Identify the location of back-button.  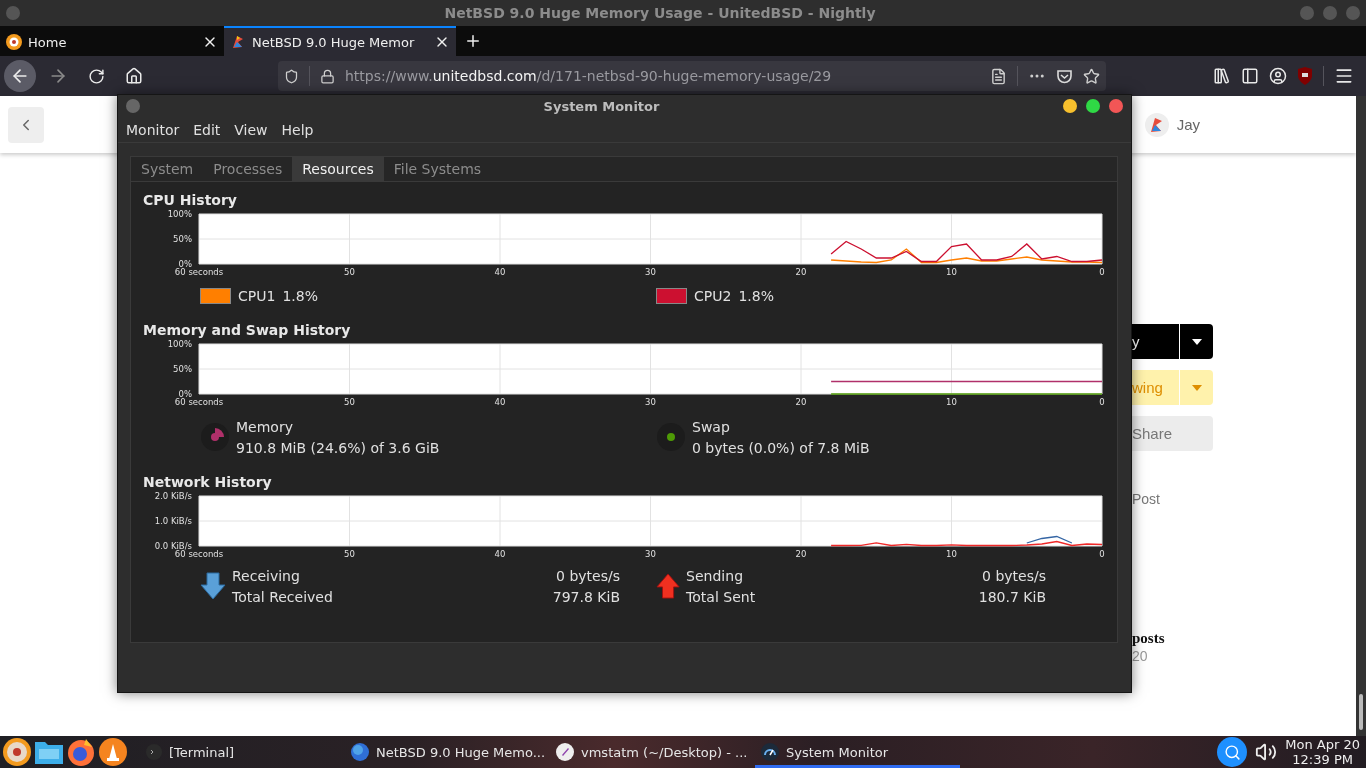
(20, 76).